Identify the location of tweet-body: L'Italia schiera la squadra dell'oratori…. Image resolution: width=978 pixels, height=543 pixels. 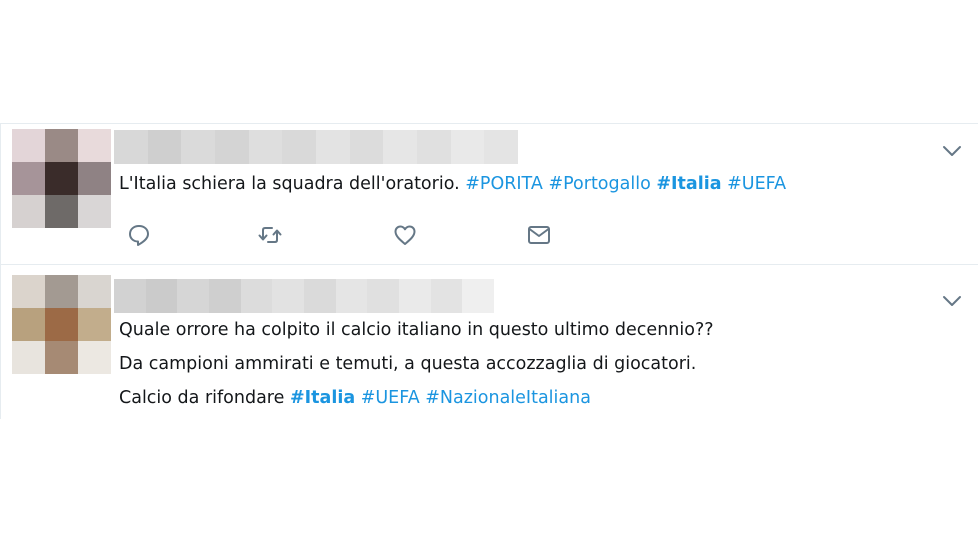
(289, 184).